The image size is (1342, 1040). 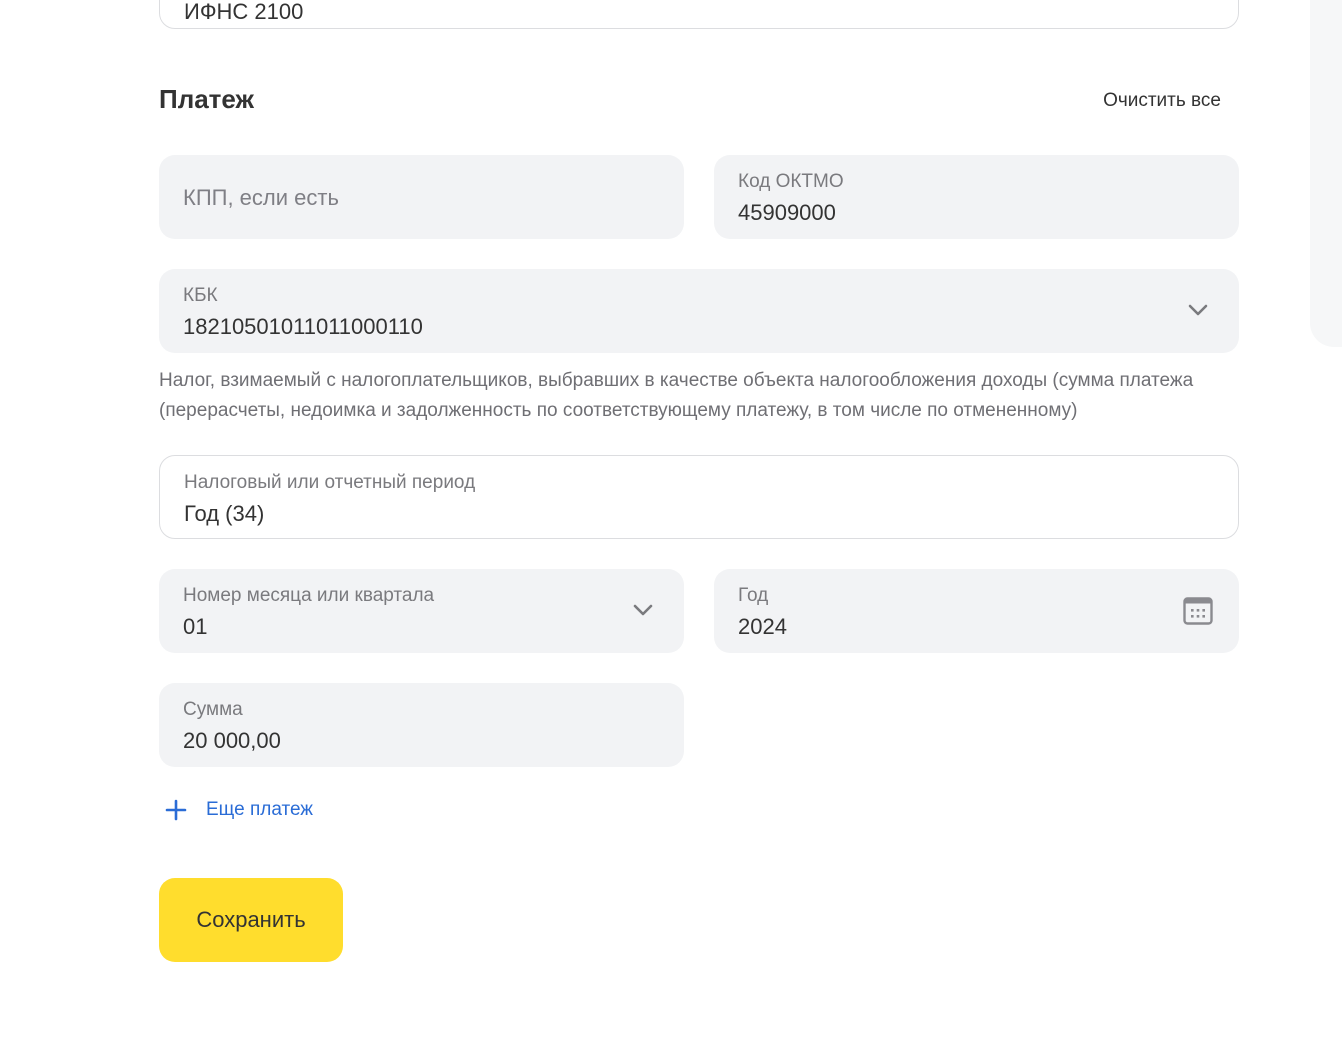 What do you see at coordinates (753, 595) in the screenshot?
I see `year-label: Год` at bounding box center [753, 595].